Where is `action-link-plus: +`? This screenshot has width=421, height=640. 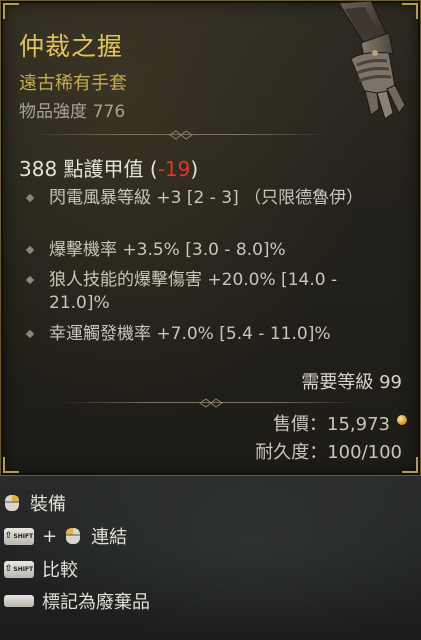 action-link-plus: + is located at coordinates (50, 536).